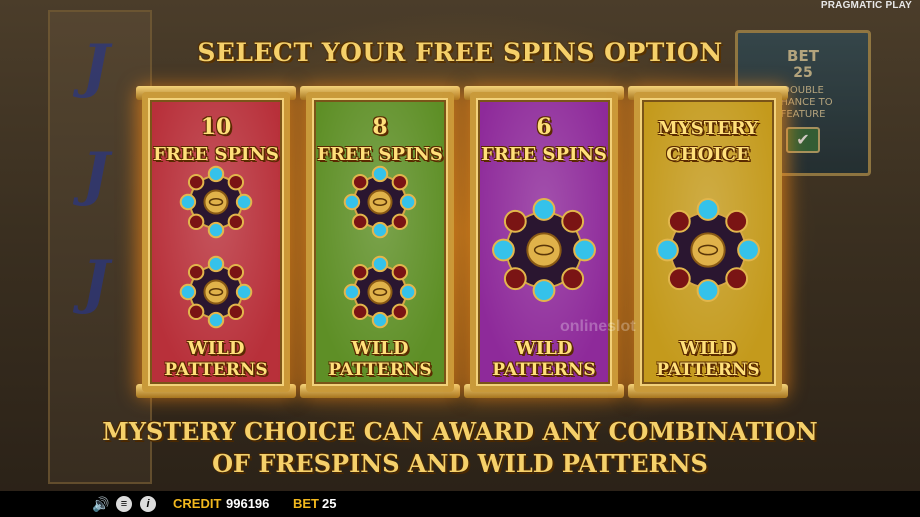  What do you see at coordinates (197, 503) in the screenshot?
I see `credit-label: CREDIT` at bounding box center [197, 503].